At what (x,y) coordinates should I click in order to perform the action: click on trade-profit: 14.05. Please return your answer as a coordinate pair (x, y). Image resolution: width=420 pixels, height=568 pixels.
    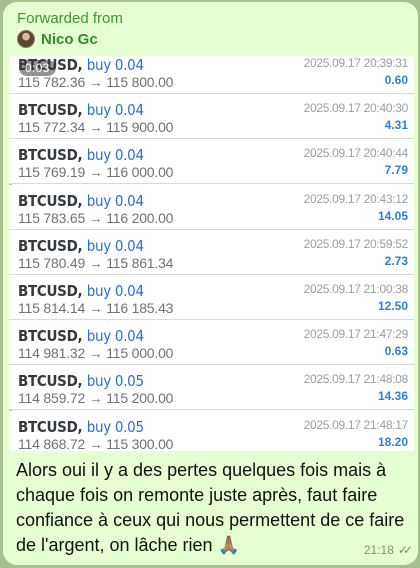
    Looking at the image, I should click on (392, 215).